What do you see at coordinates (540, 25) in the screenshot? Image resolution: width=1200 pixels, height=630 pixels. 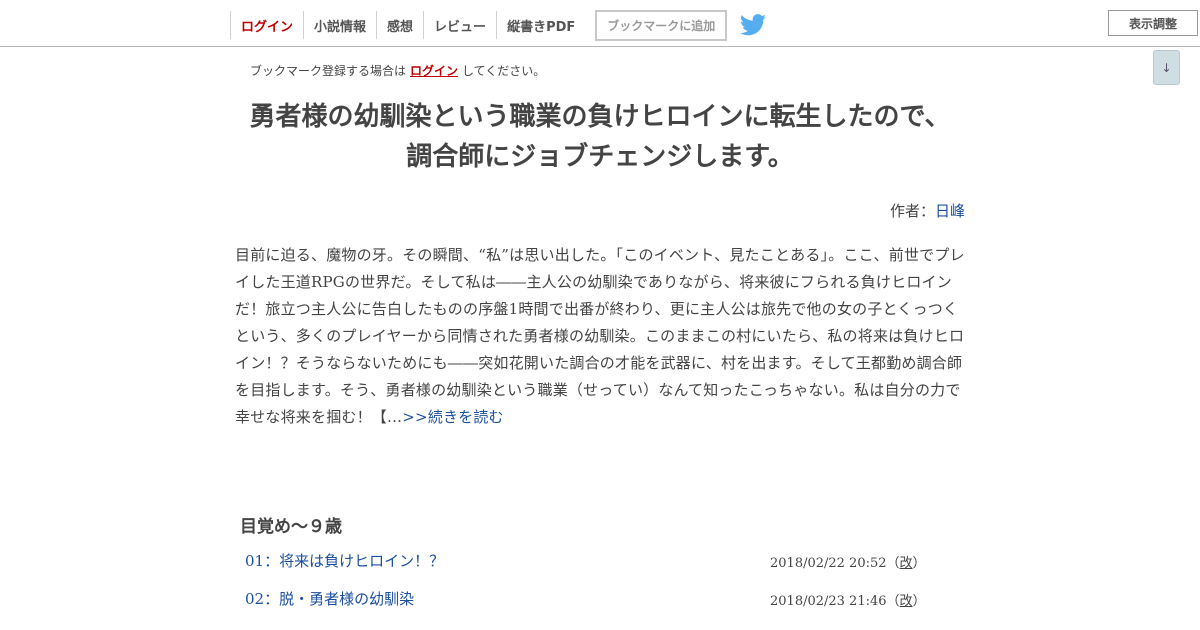 I see `nav-vertical-pdf: 縦書きPDF` at bounding box center [540, 25].